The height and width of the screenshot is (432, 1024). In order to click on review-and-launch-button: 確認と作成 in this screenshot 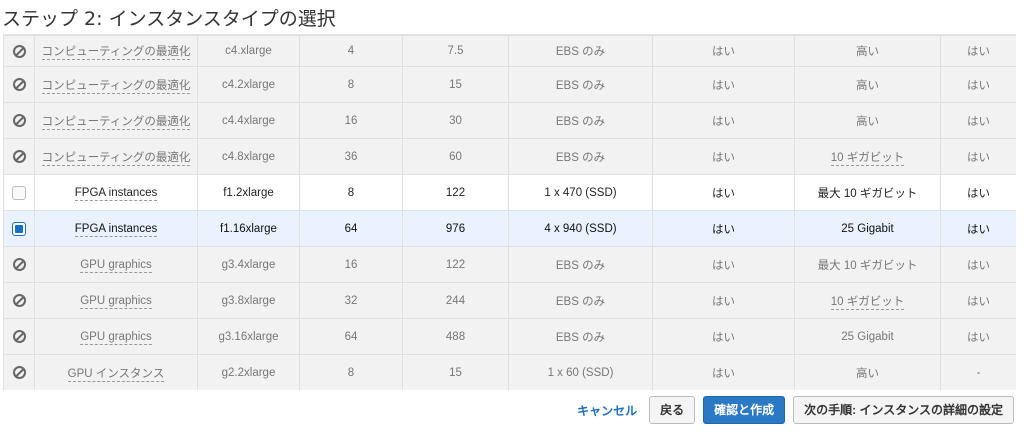, I will do `click(744, 410)`.